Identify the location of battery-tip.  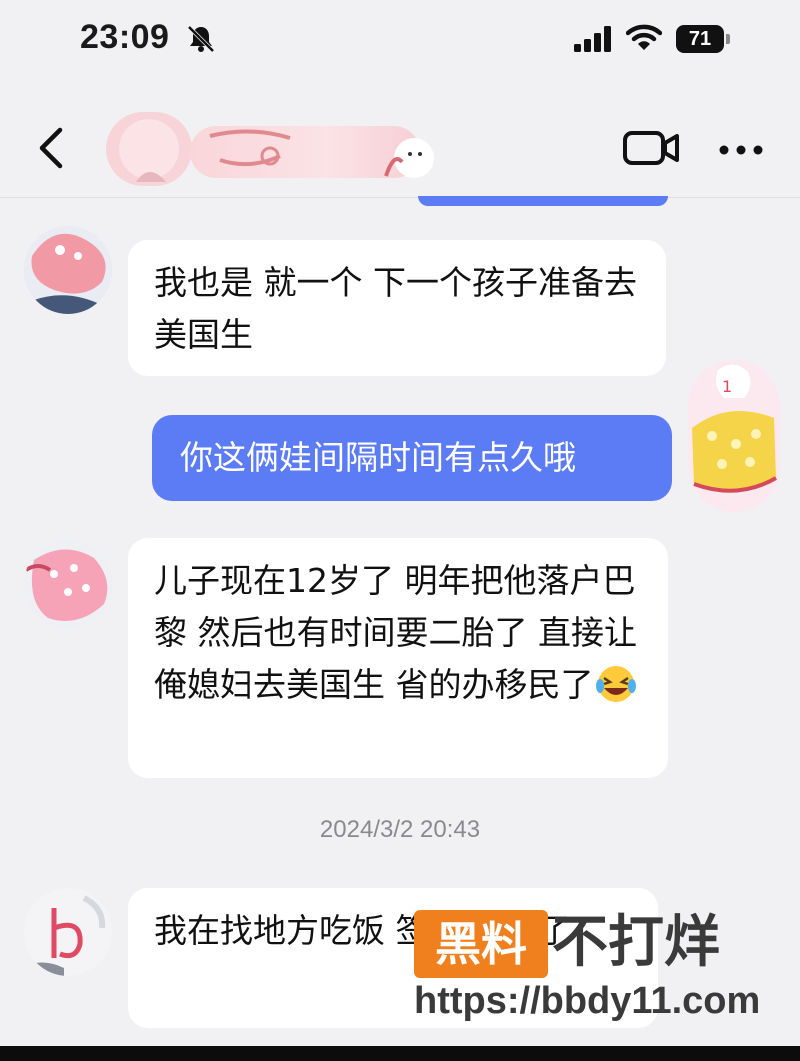
(728, 39).